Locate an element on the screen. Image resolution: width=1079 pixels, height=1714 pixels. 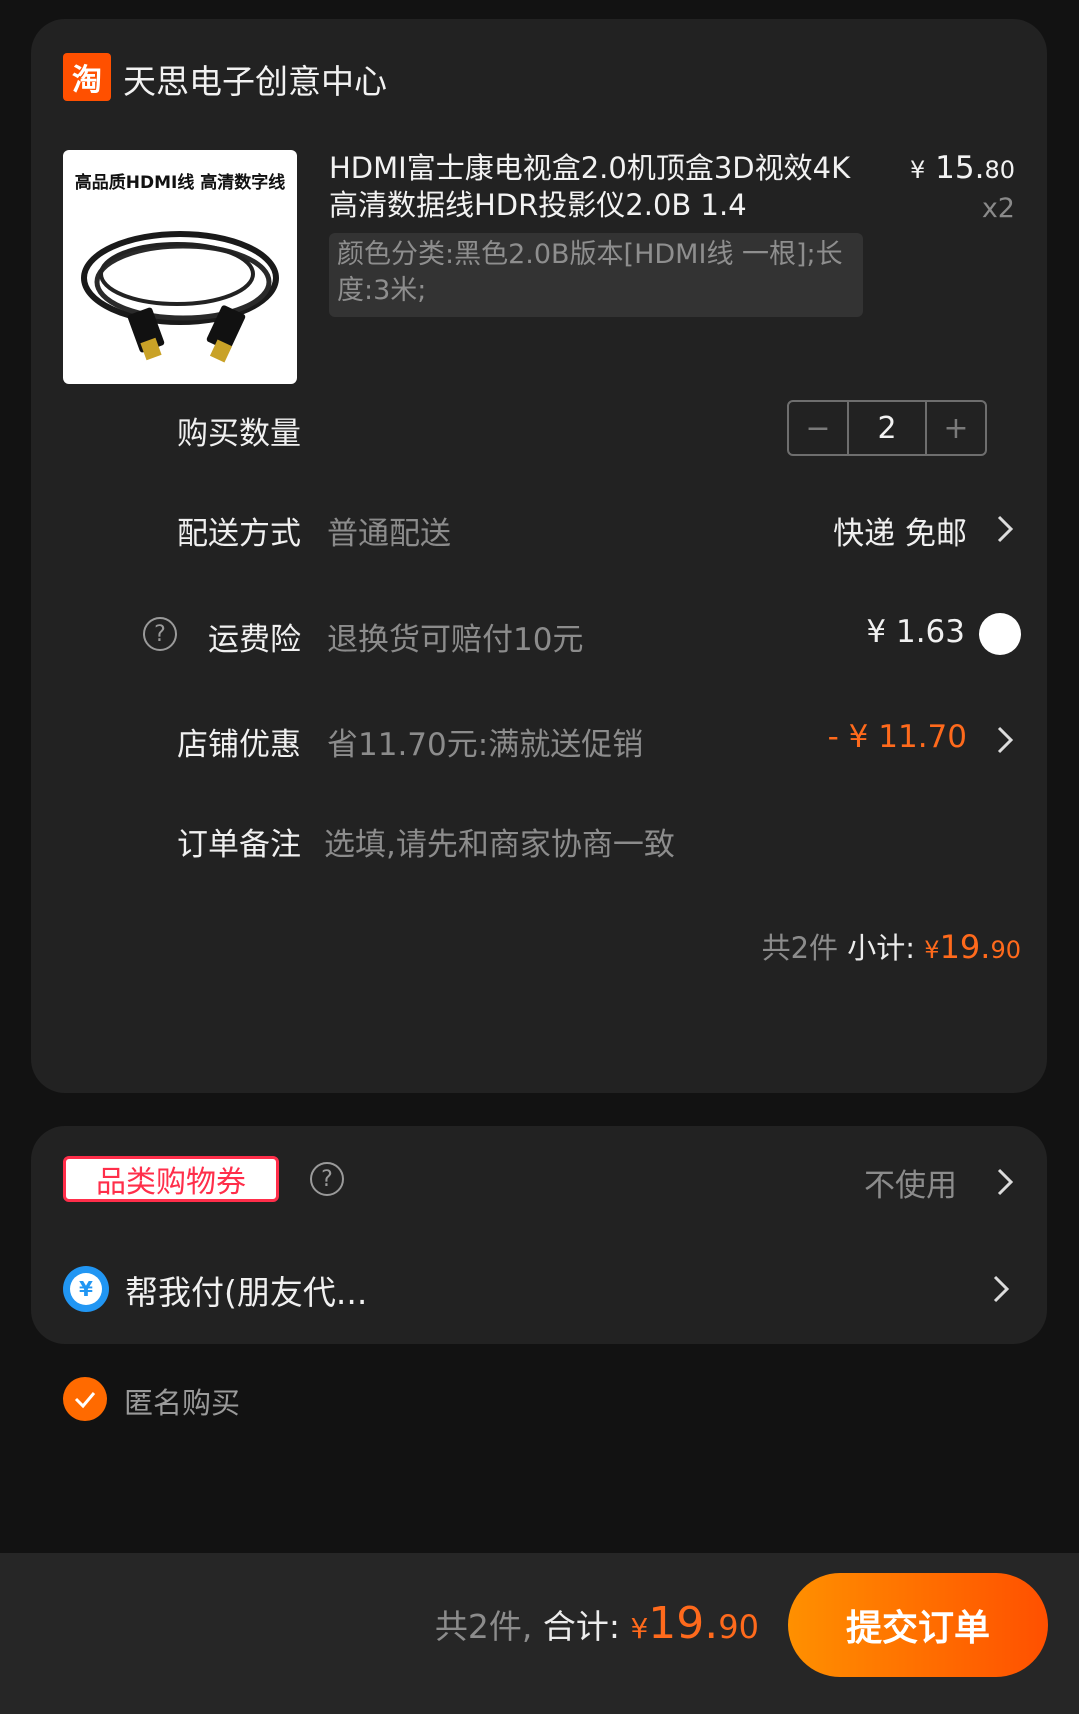
decrease-button: − is located at coordinates (818, 428).